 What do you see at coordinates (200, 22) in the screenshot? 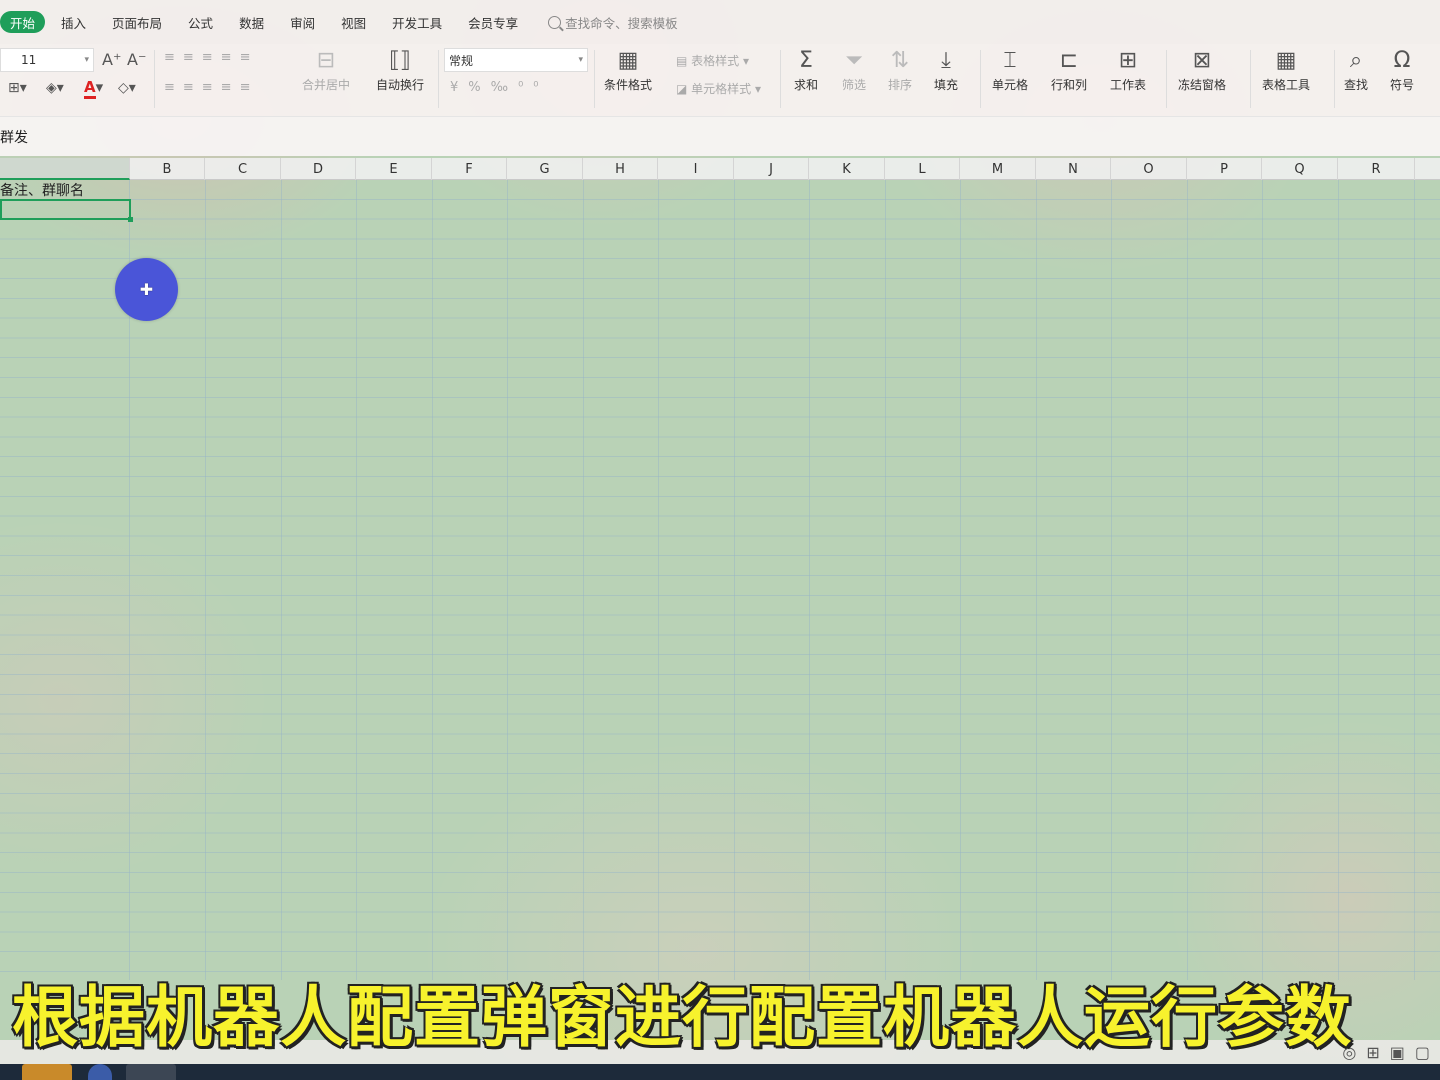
I see `tab-formulas: 公式` at bounding box center [200, 22].